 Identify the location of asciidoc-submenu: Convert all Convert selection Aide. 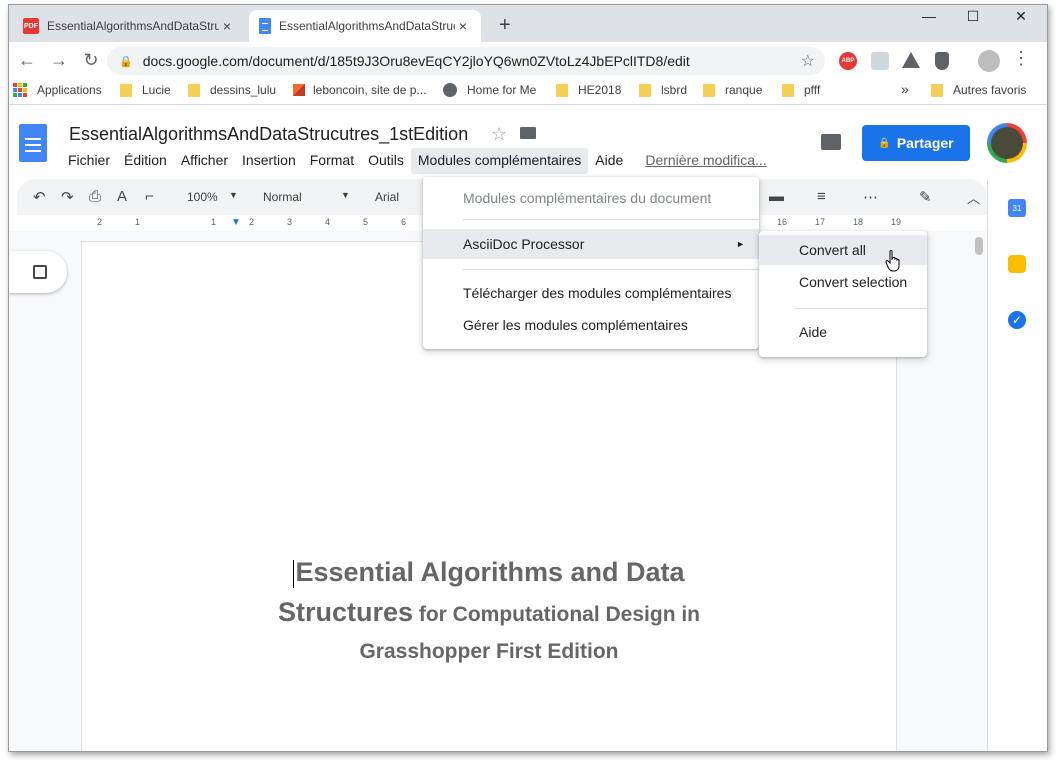
(843, 294).